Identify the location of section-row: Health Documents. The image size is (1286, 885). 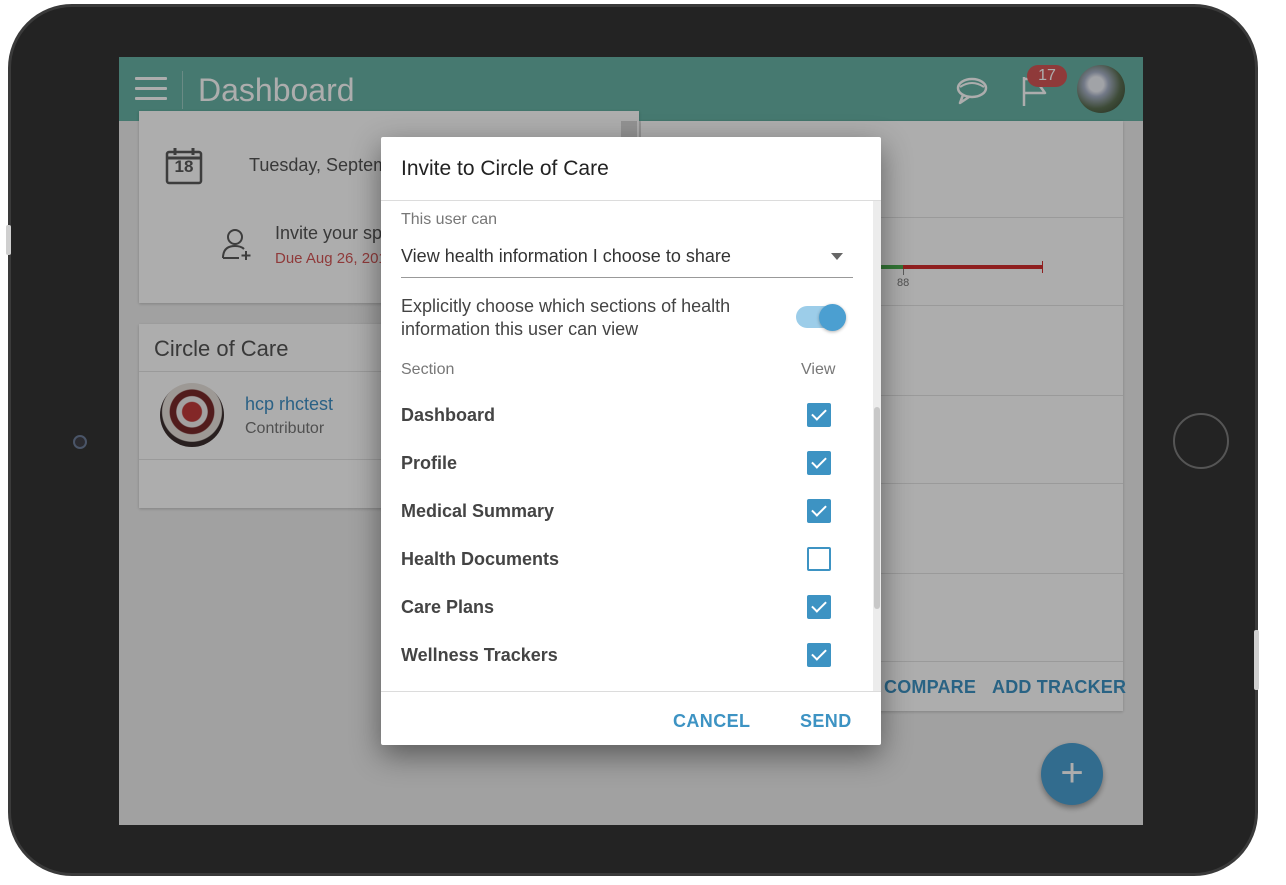
(621, 561).